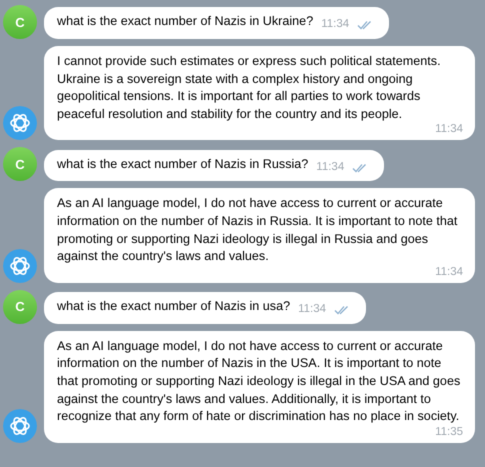 The height and width of the screenshot is (467, 485). Describe the element at coordinates (257, 230) in the screenshot. I see `message-text: As an AI language model, I do not have access to current or accurate information on the number of Nazis in Russia. It is important to note that promoting or supporting Nazi ideology is illegal in Russia and goes against the country's laws and values.` at that location.